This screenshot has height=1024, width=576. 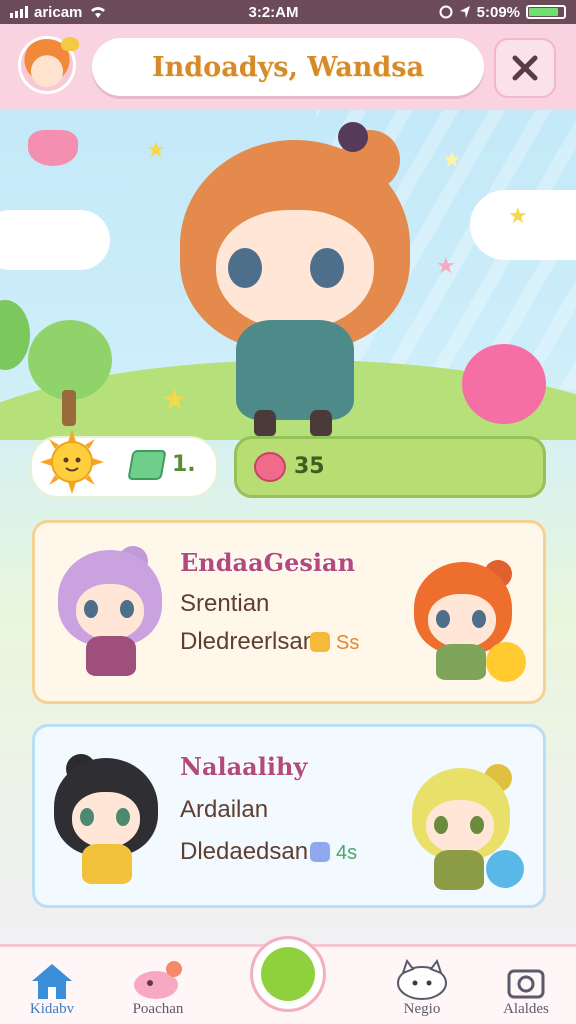 What do you see at coordinates (347, 853) in the screenshot?
I see `card-badge-value: 4s` at bounding box center [347, 853].